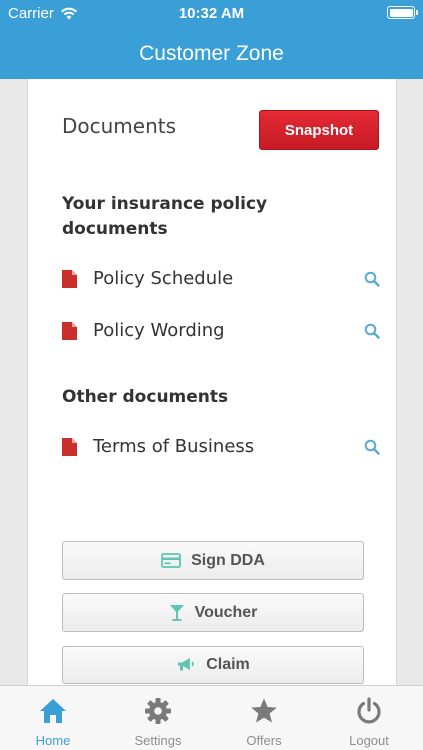 This screenshot has width=423, height=750. Describe the element at coordinates (211, 53) in the screenshot. I see `page-title: Customer Zone` at that location.